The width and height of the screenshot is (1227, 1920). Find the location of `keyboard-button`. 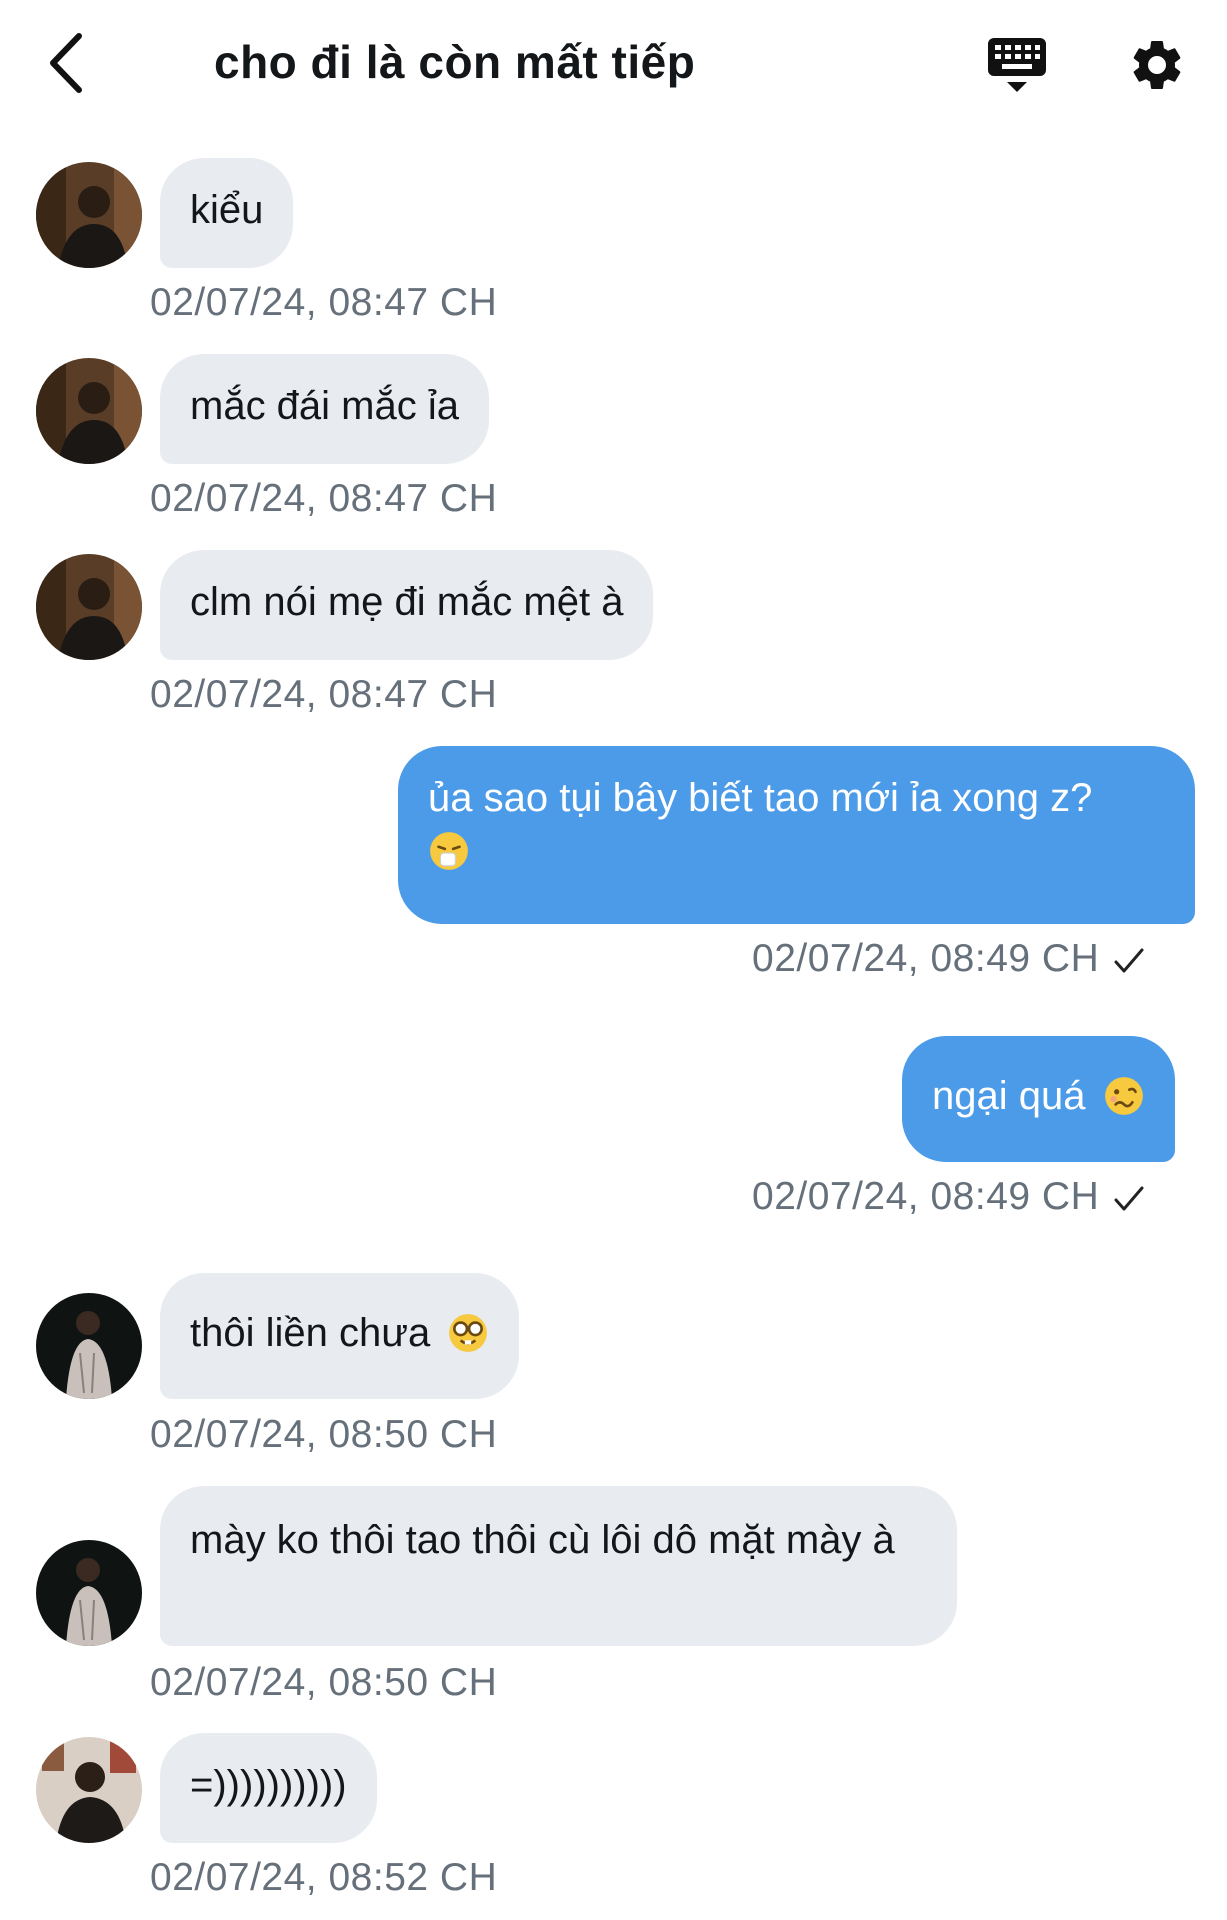

keyboard-button is located at coordinates (1017, 65).